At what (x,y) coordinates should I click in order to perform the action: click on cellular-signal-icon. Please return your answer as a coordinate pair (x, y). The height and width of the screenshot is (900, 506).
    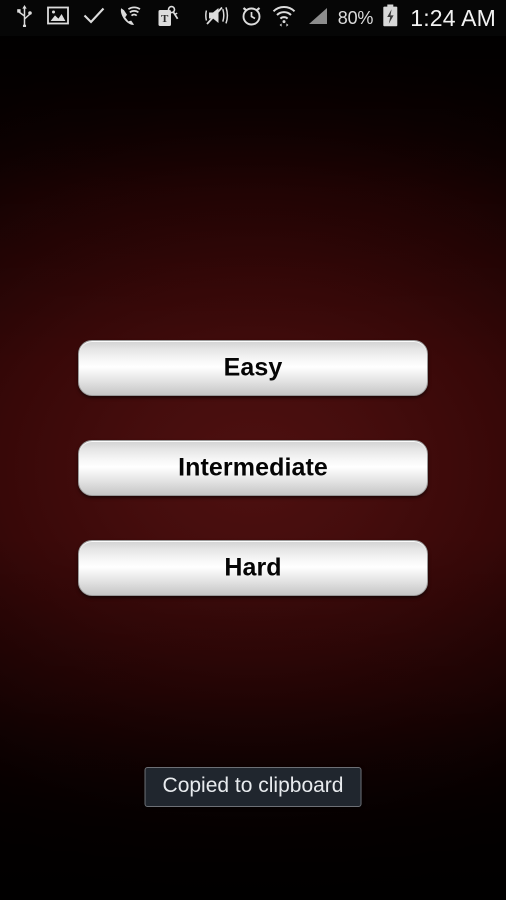
    Looking at the image, I should click on (317, 18).